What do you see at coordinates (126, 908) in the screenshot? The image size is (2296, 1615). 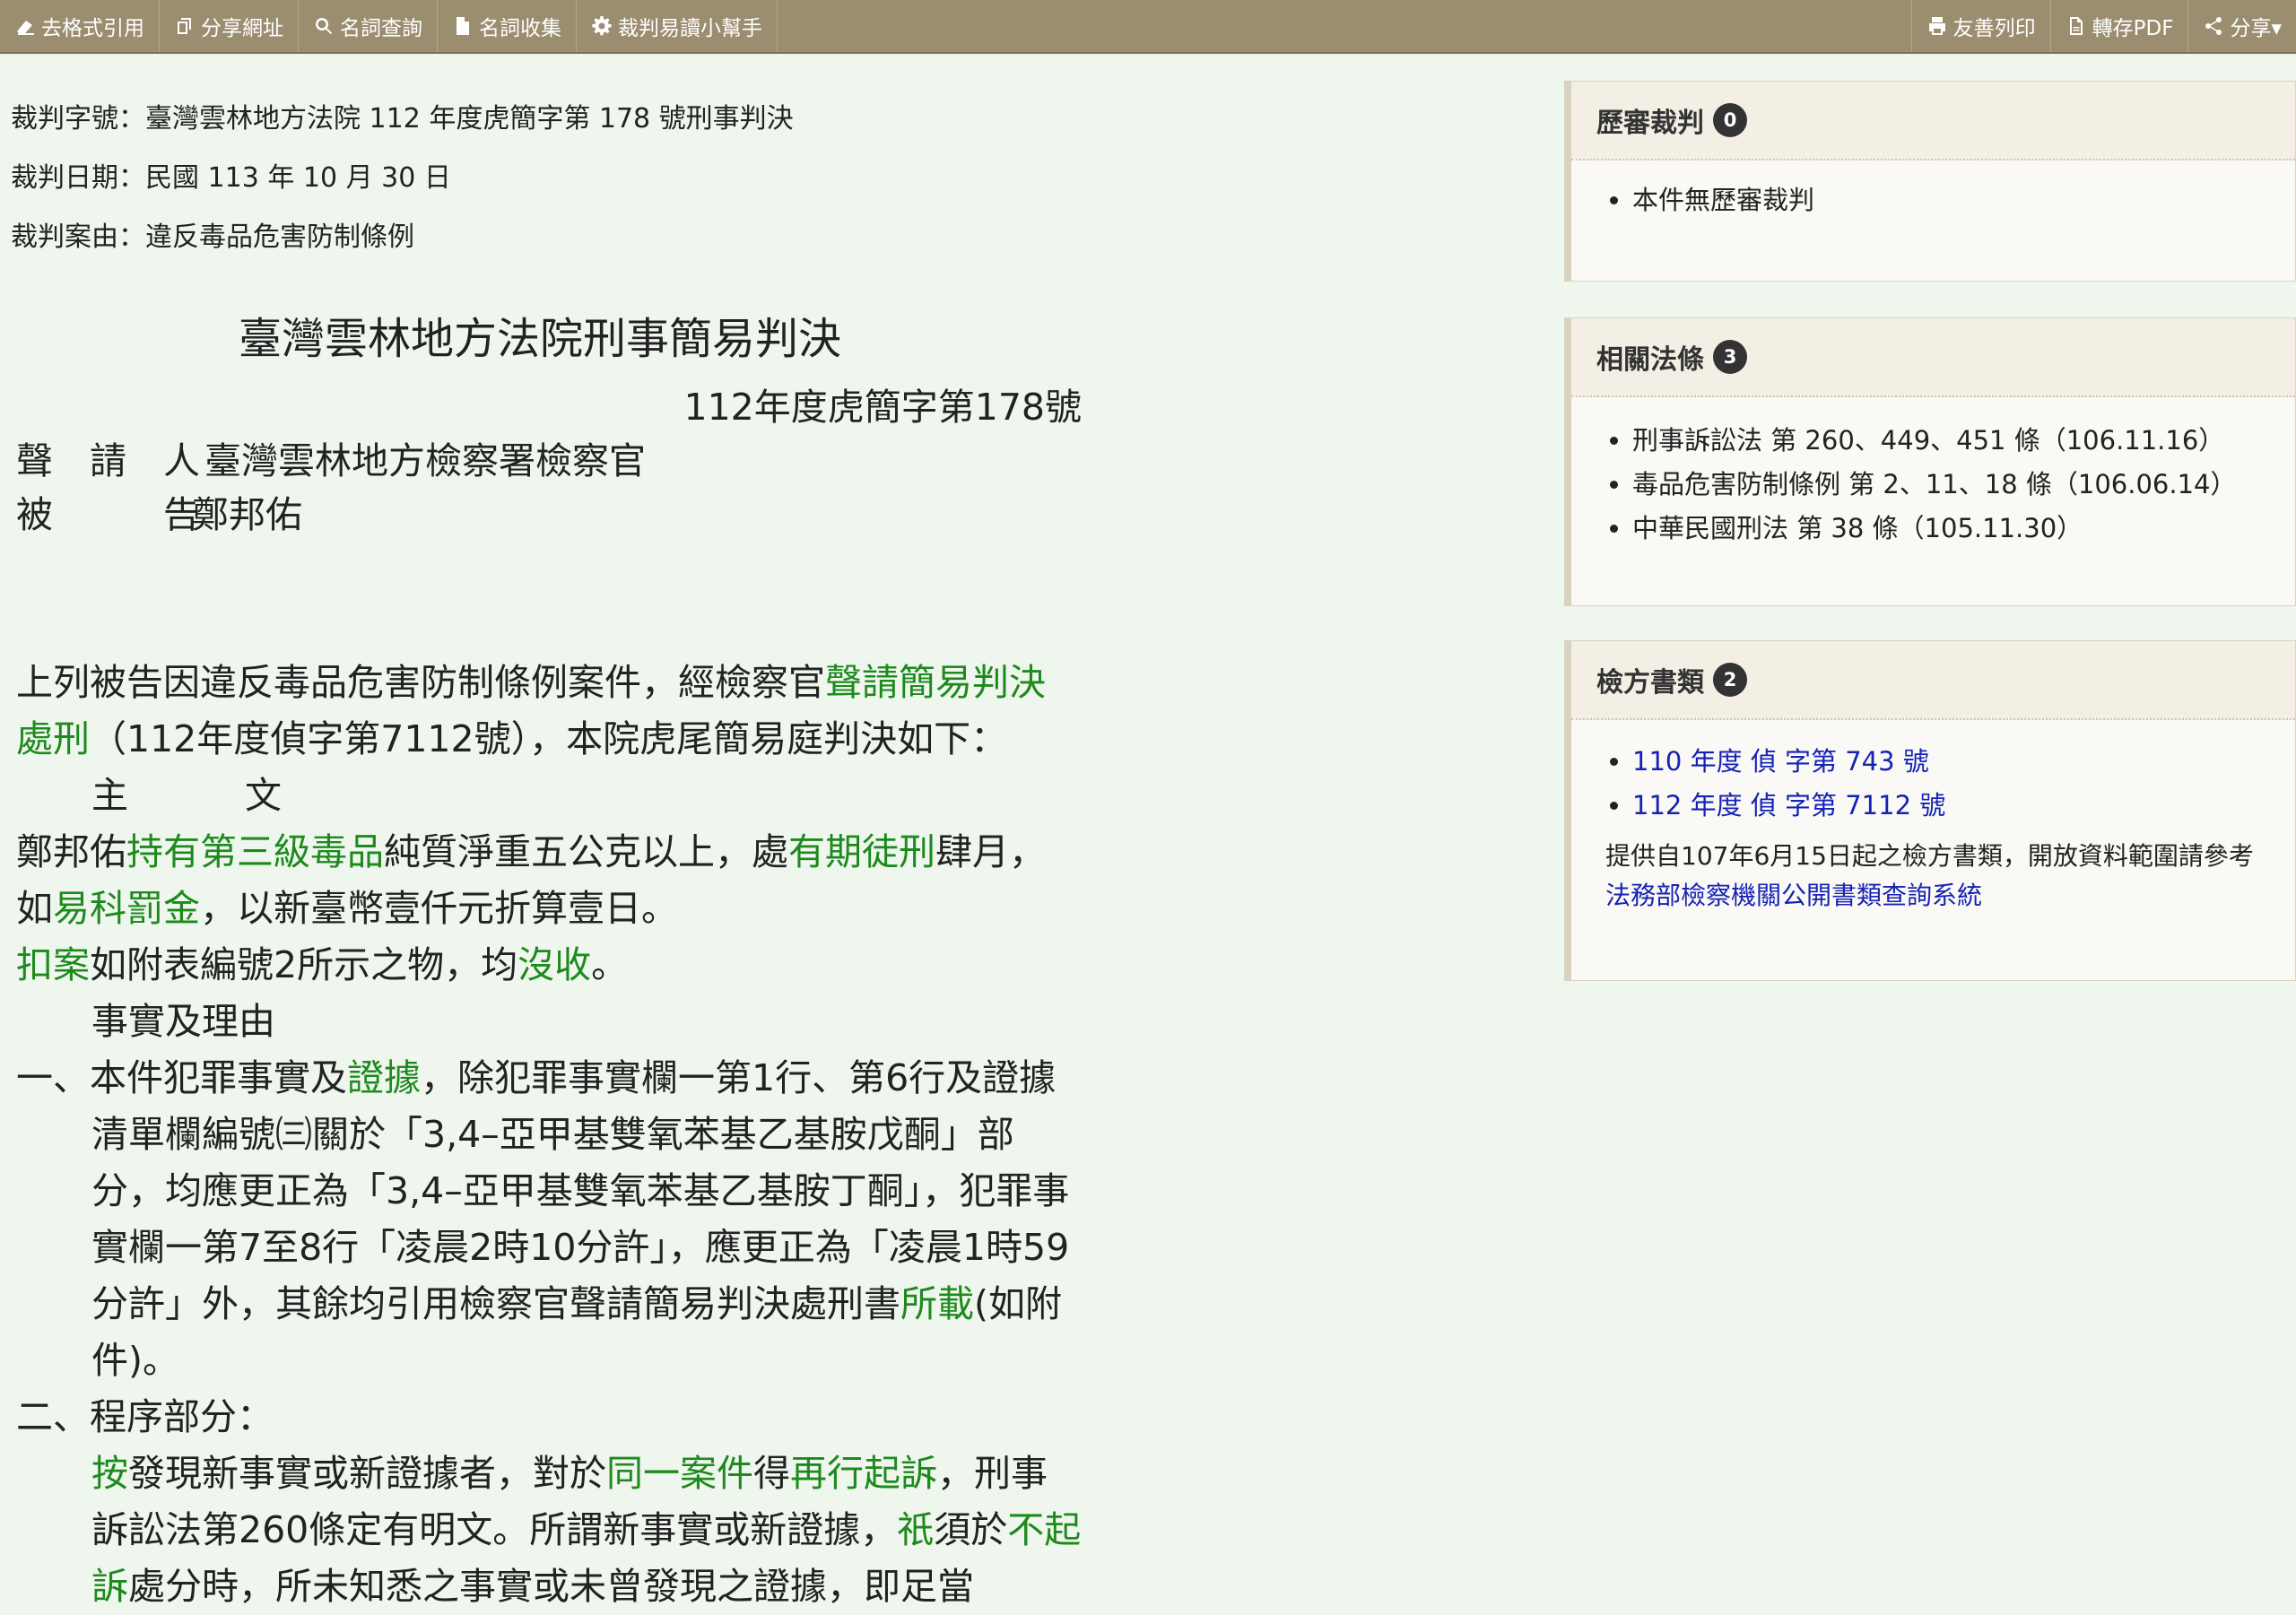 I see `term-link: 易科罰金` at bounding box center [126, 908].